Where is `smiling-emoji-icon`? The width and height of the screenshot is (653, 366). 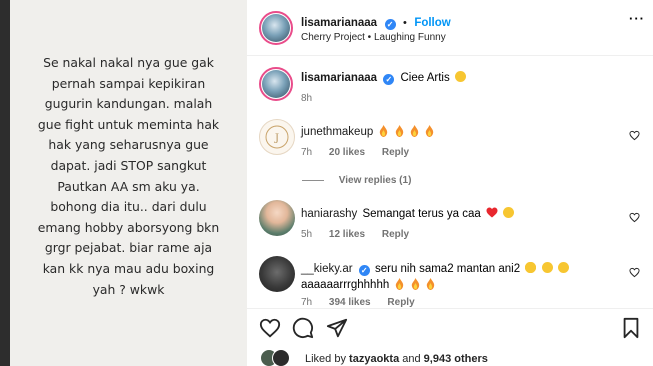
smiling-emoji-icon is located at coordinates (509, 212).